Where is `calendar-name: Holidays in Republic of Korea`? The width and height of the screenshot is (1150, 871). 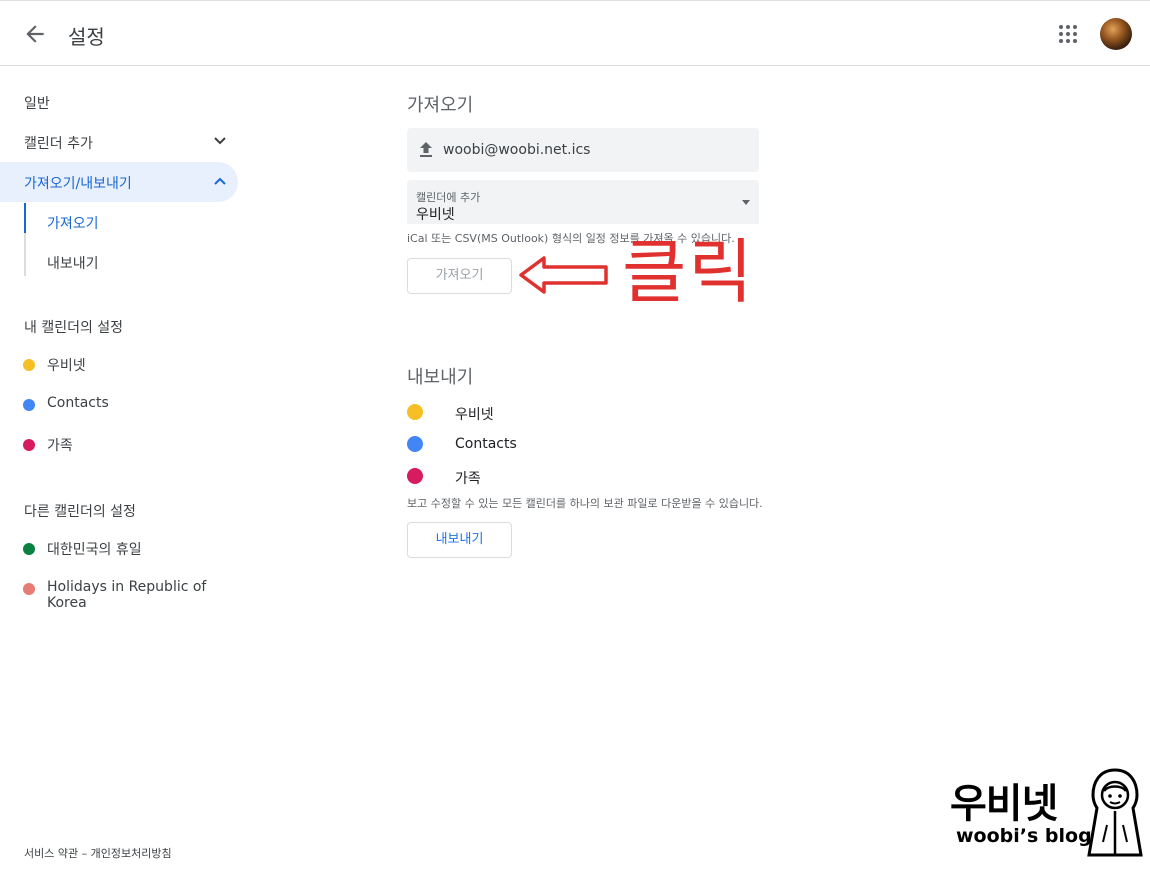
calendar-name: Holidays in Republic of Korea is located at coordinates (127, 595).